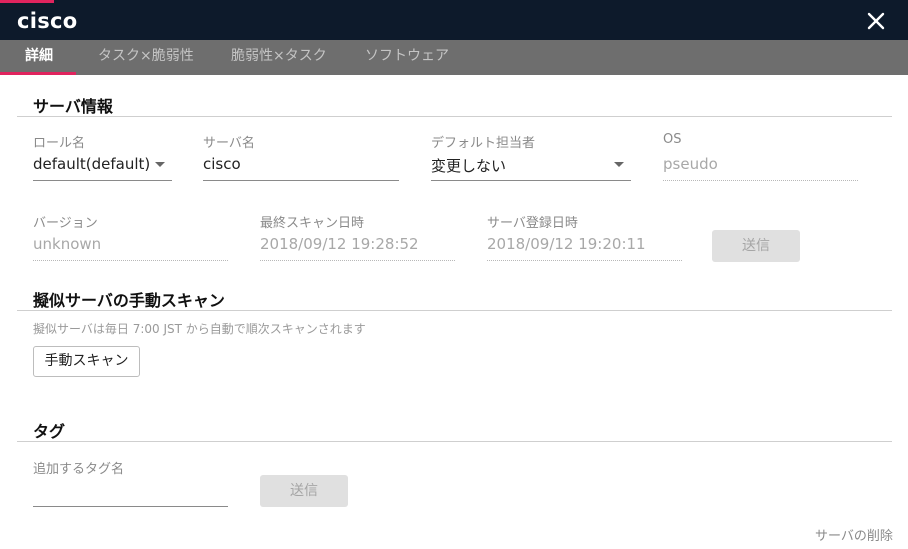 This screenshot has width=908, height=549. I want to click on tab-task-vulnerability: タスク×脆弱性, so click(146, 57).